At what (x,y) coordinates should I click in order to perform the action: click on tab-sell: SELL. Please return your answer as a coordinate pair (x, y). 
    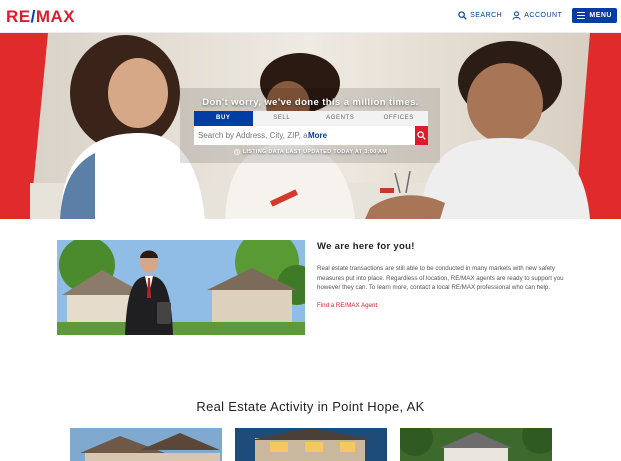
    Looking at the image, I should click on (281, 118).